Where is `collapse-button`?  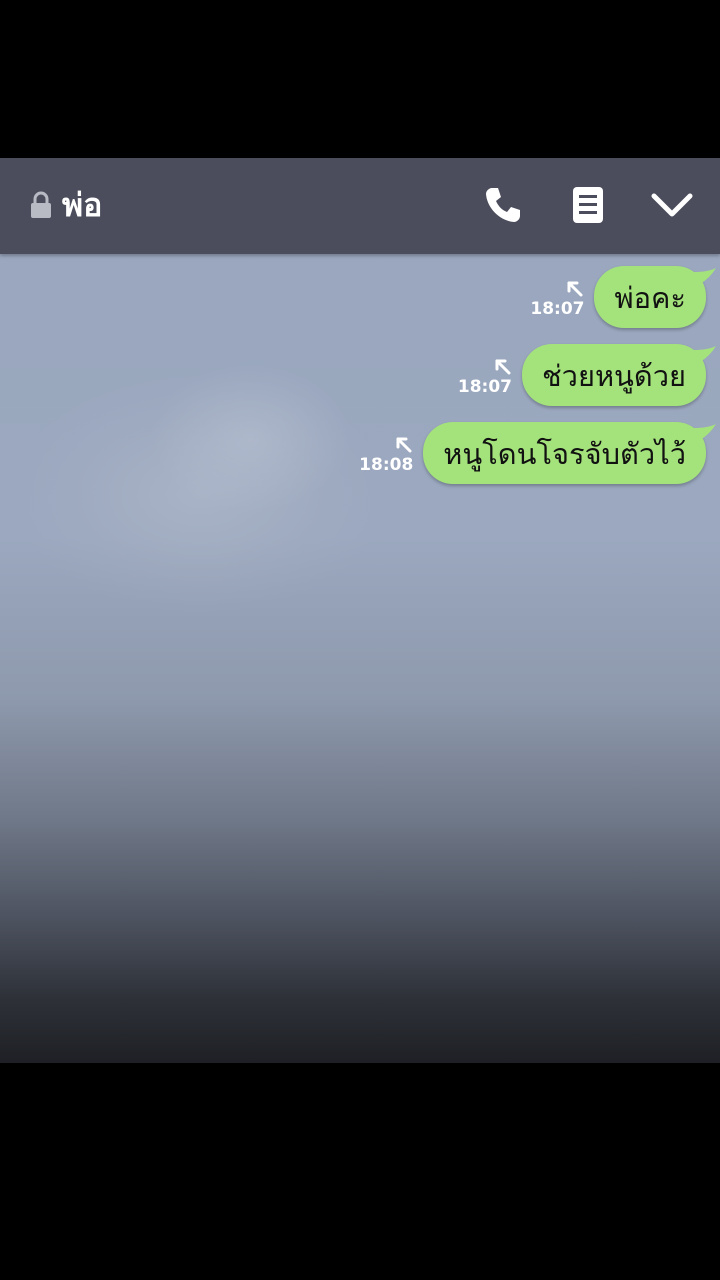
collapse-button is located at coordinates (672, 205).